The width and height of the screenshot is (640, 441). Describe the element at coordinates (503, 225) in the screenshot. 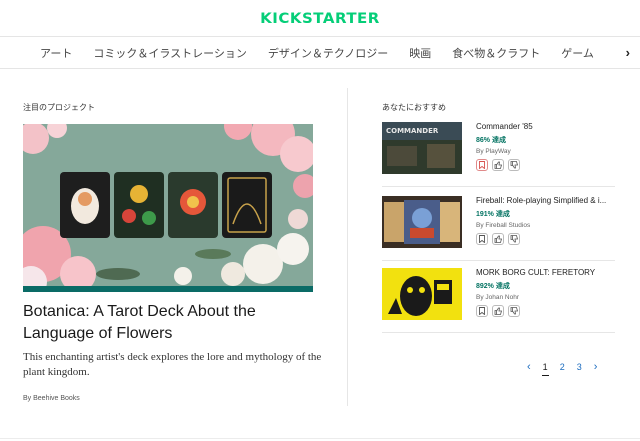

I see `recommended-creator: By Fireball Studios` at that location.